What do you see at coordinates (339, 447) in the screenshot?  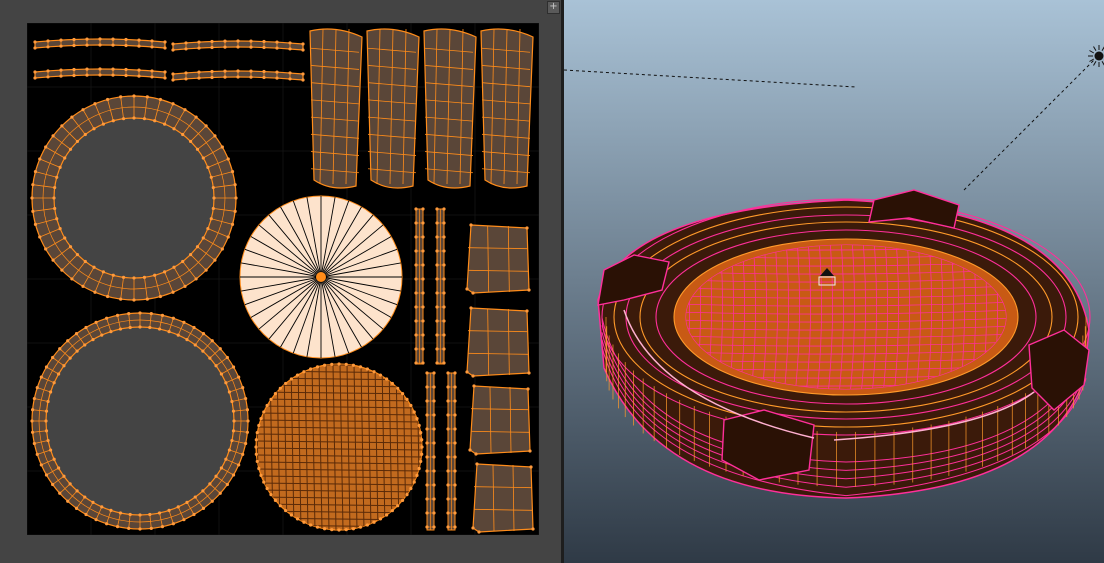 I see `uv-shell-cobble-disc` at bounding box center [339, 447].